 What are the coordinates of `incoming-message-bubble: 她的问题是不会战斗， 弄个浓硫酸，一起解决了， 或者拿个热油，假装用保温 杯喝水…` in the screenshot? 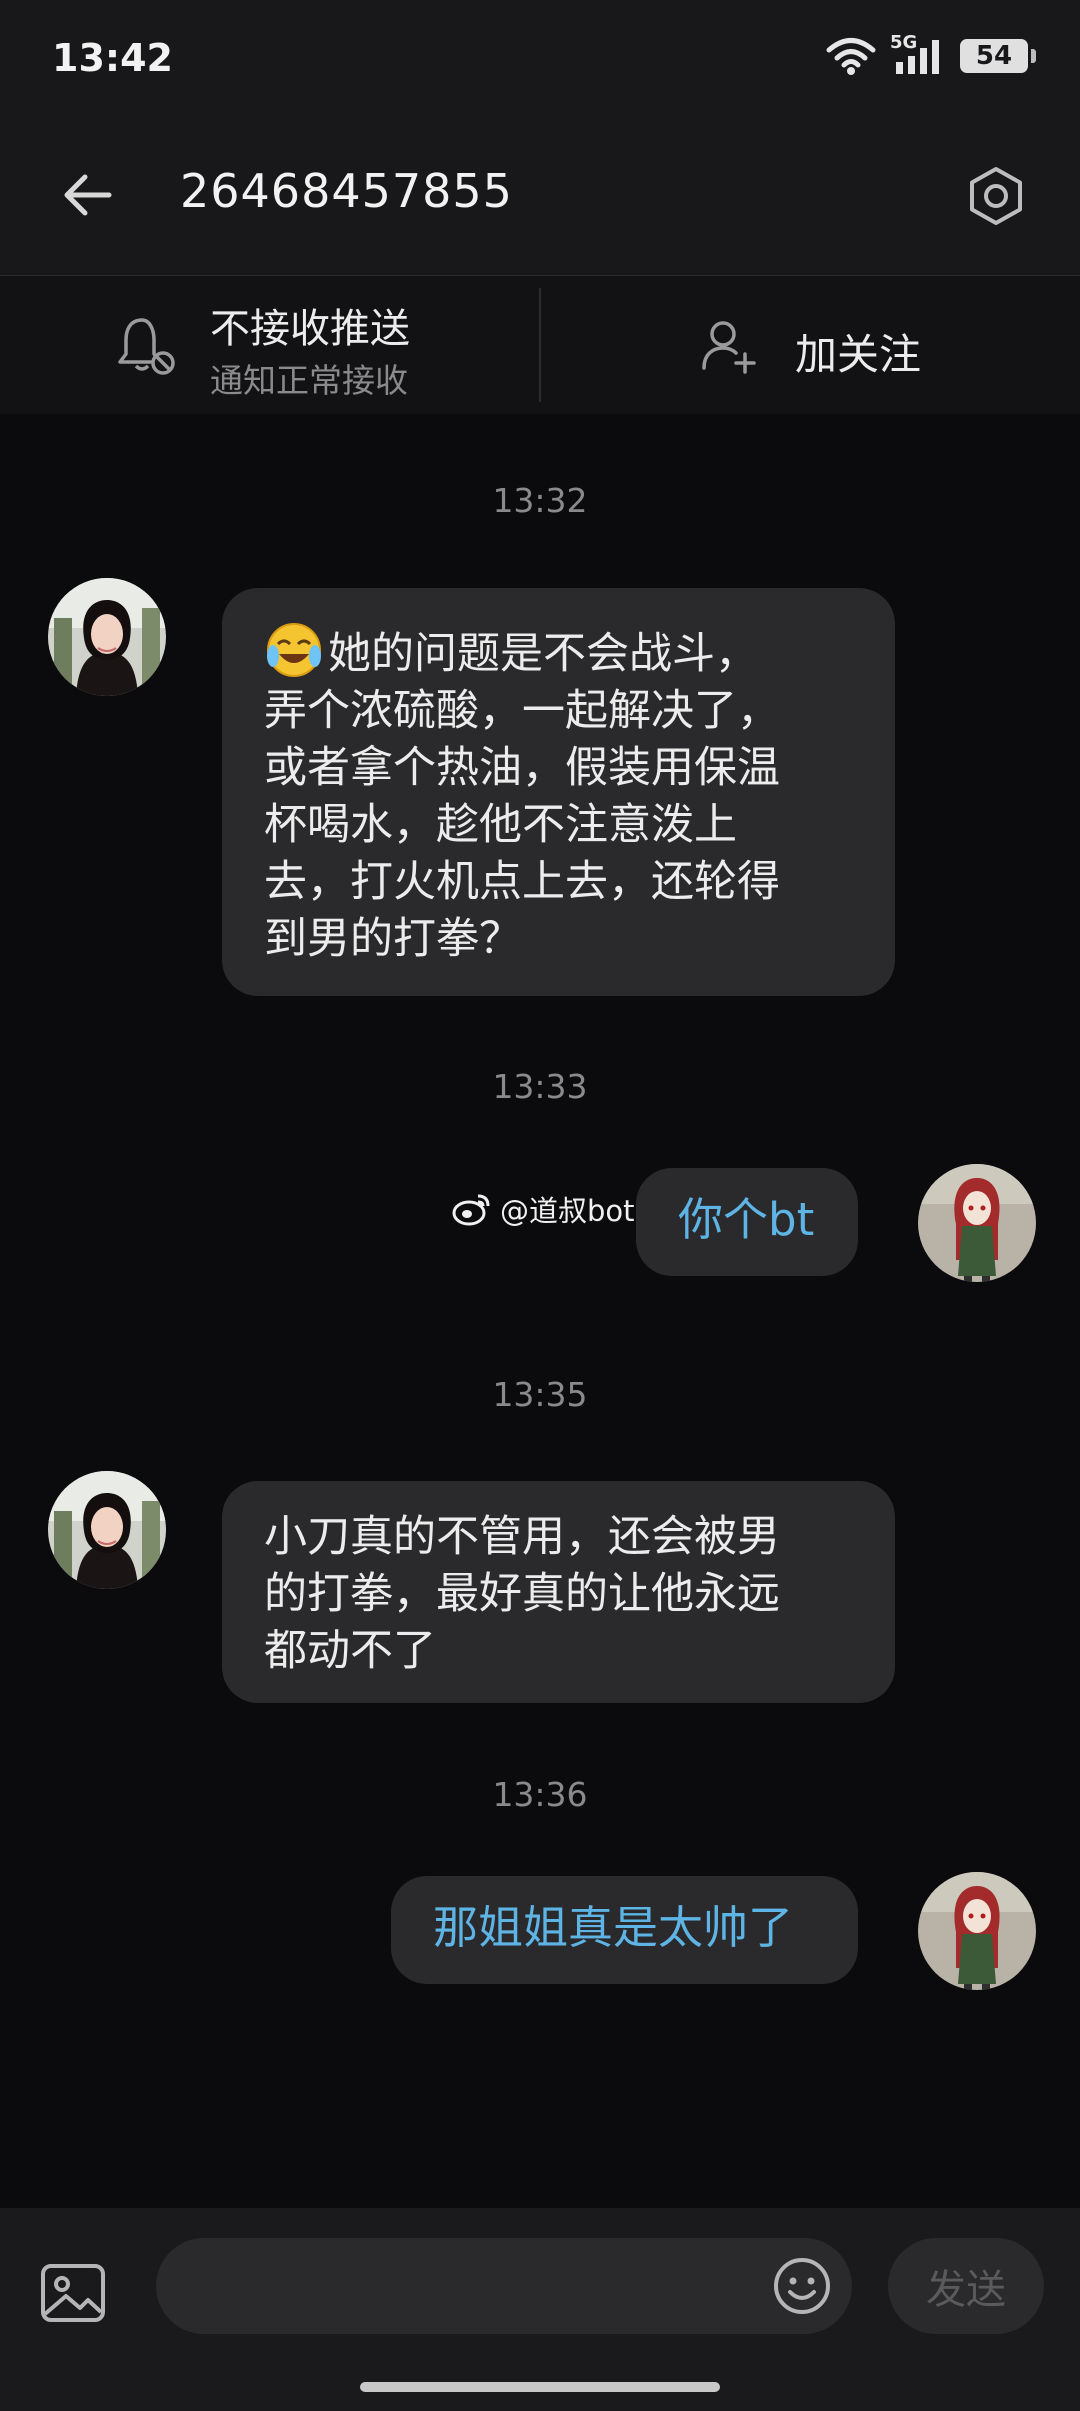 It's located at (558, 792).